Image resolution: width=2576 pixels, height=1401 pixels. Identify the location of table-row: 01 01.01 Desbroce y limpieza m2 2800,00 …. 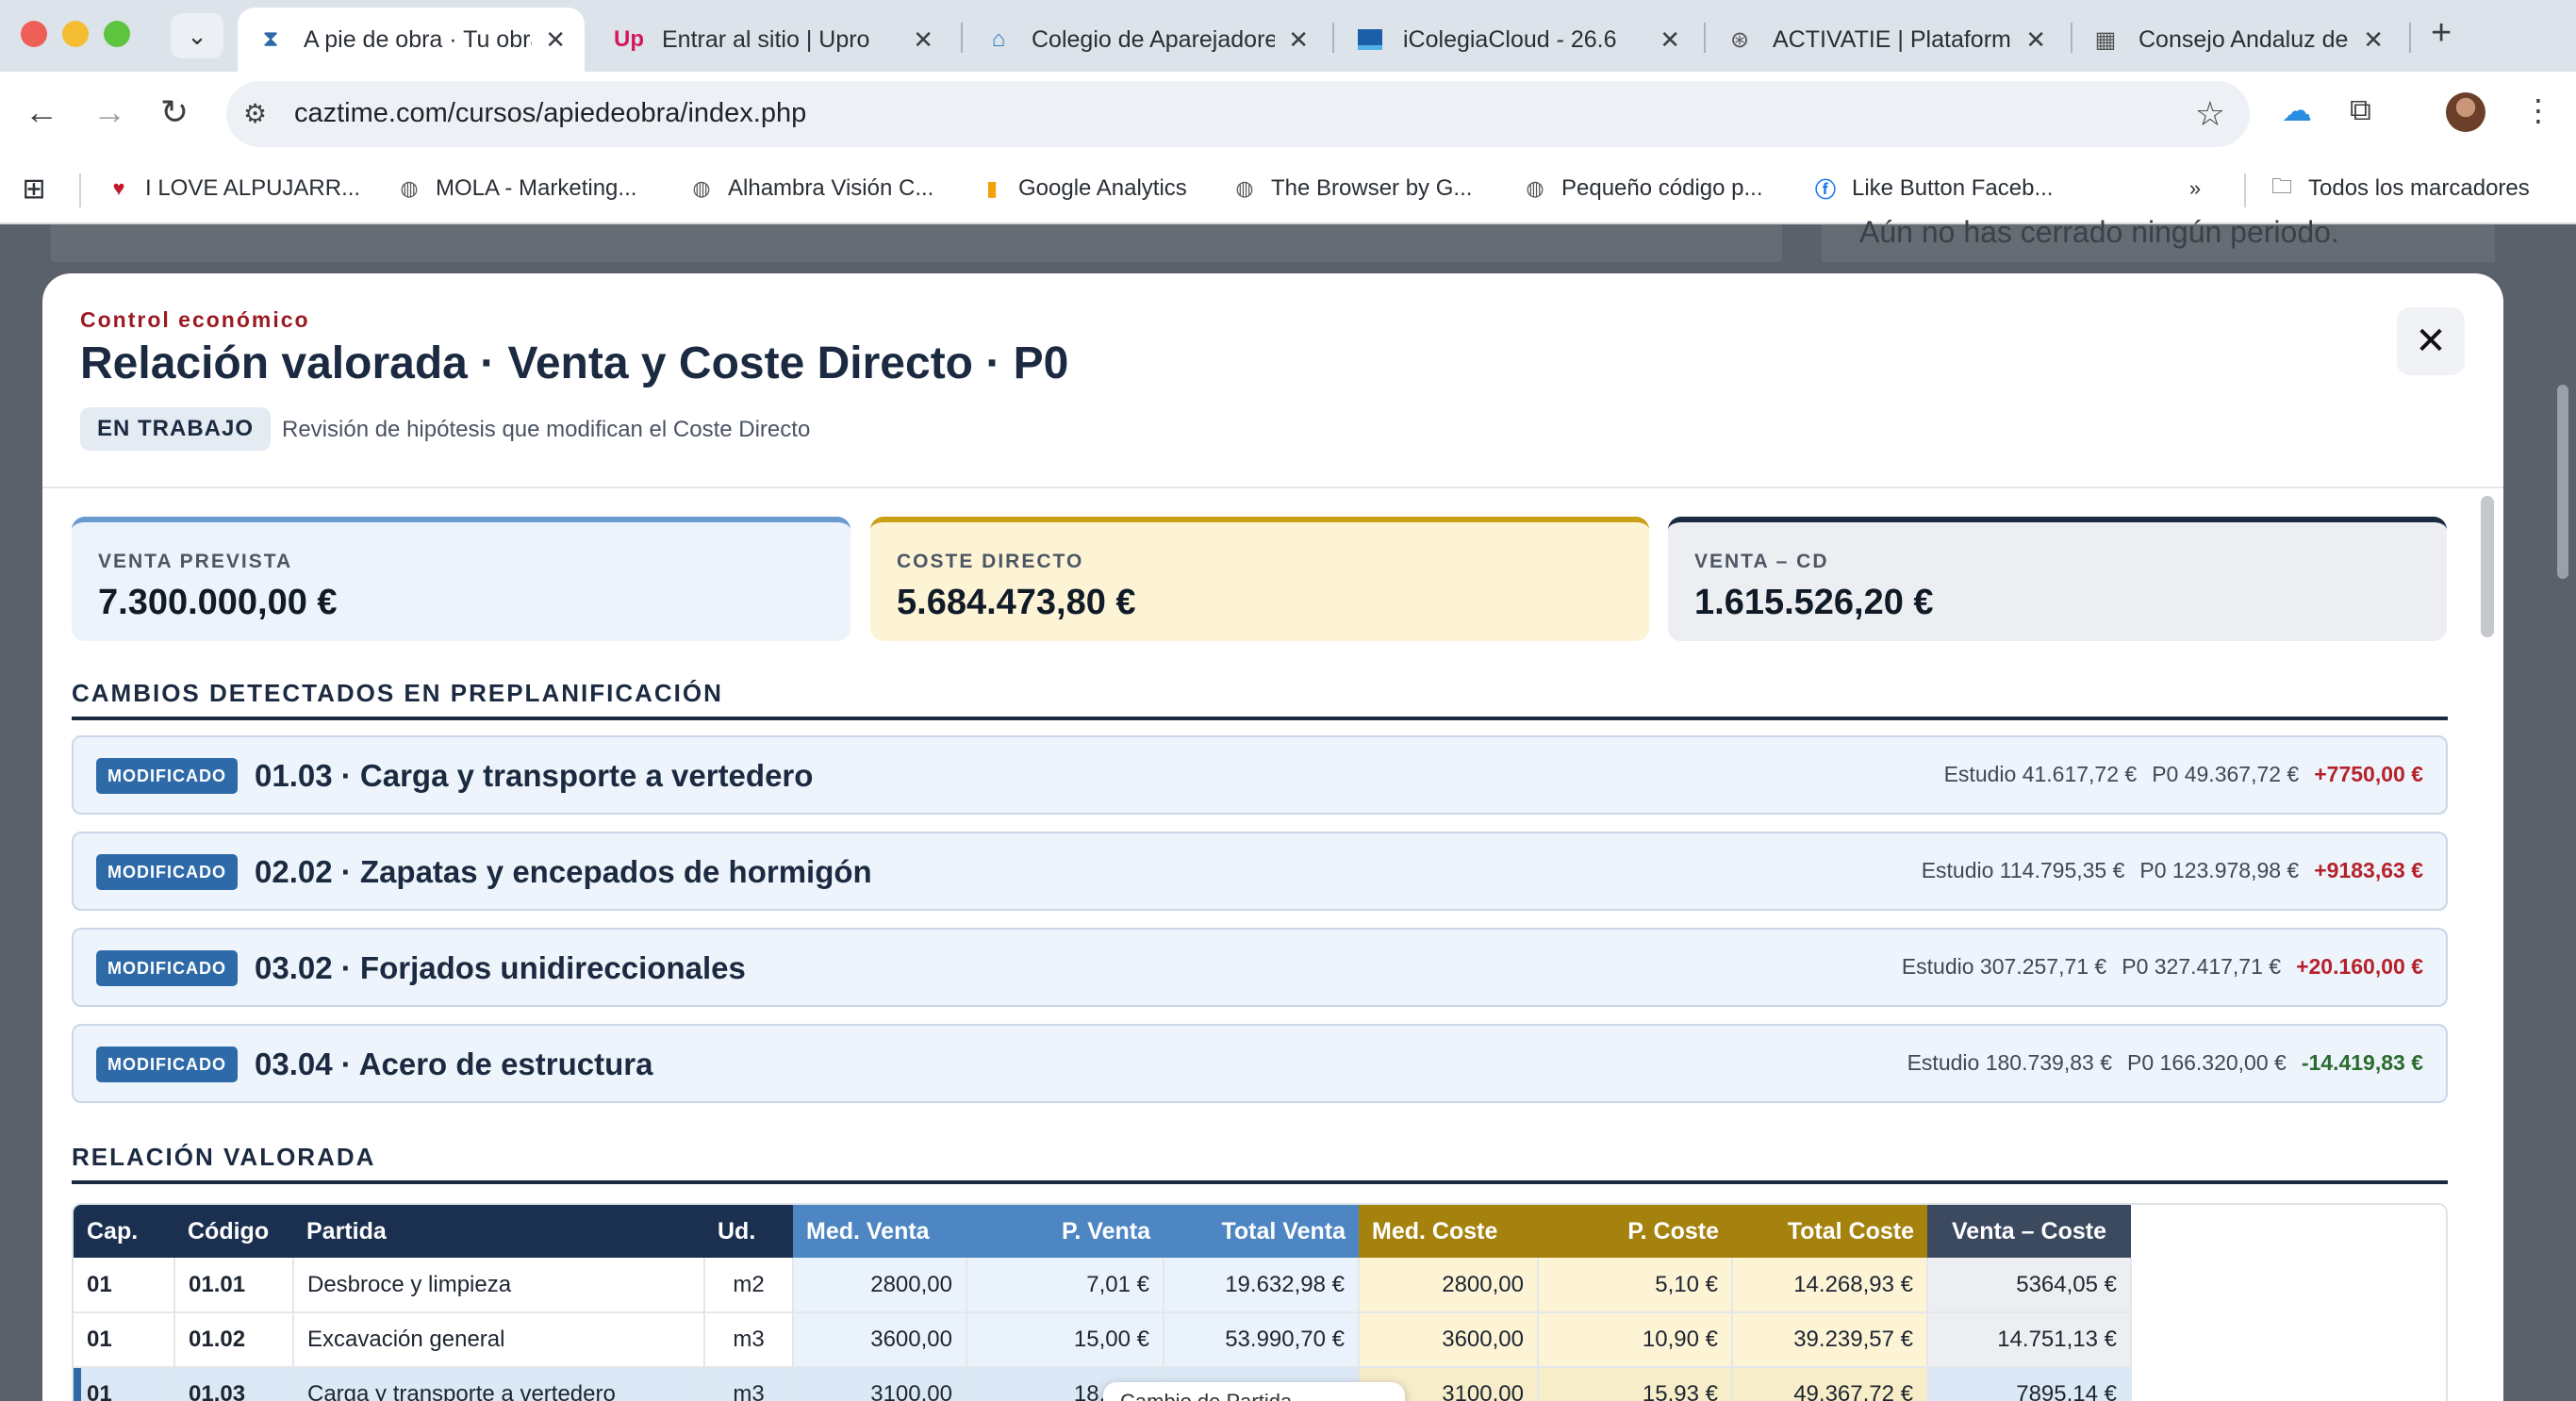
(1103, 1285).